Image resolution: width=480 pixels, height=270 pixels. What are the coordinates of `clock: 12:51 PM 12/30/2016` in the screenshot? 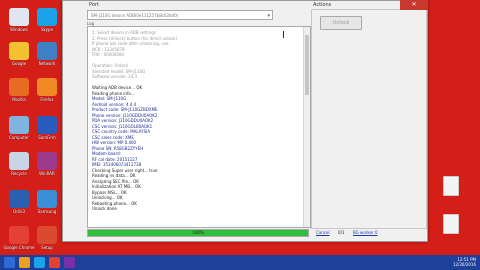 It's located at (464, 262).